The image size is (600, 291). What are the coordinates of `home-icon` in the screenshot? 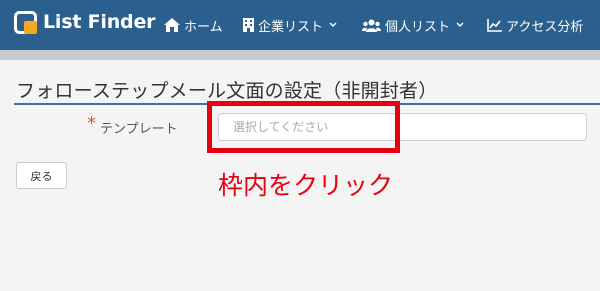 It's located at (172, 25).